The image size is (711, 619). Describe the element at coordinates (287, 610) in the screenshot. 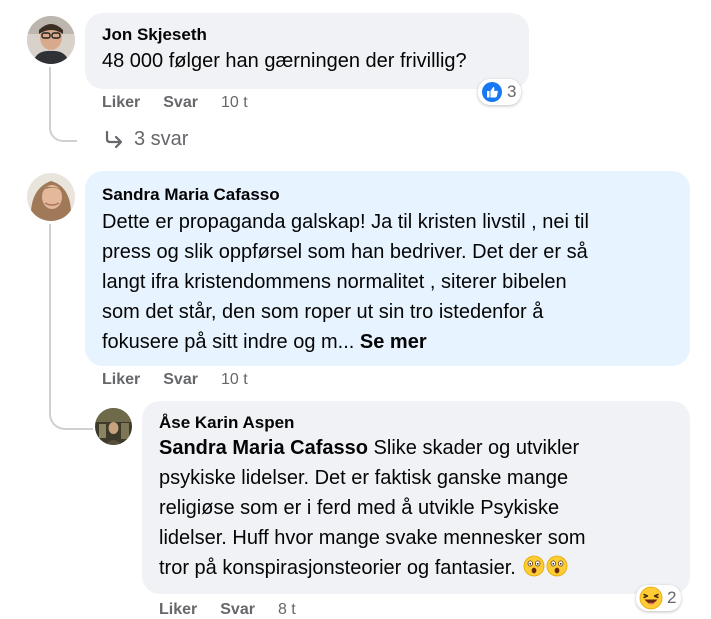

I see `timestamp: 8 t` at that location.